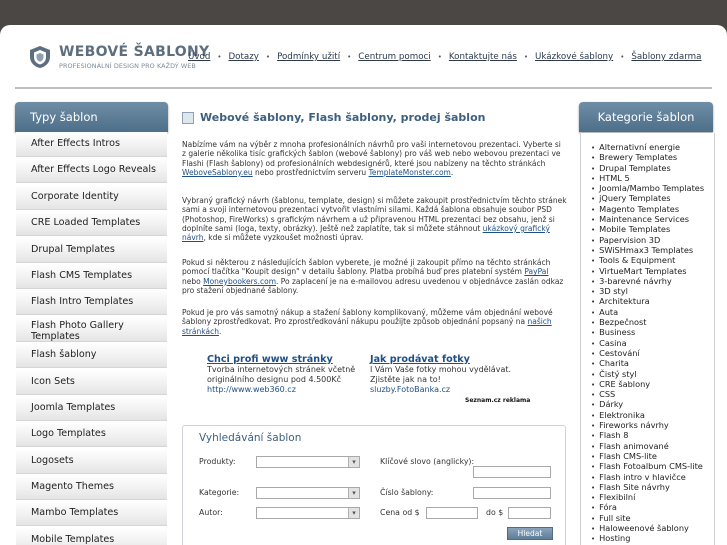  What do you see at coordinates (91, 536) in the screenshot?
I see `left-nav-item: Mobile Templates` at bounding box center [91, 536].